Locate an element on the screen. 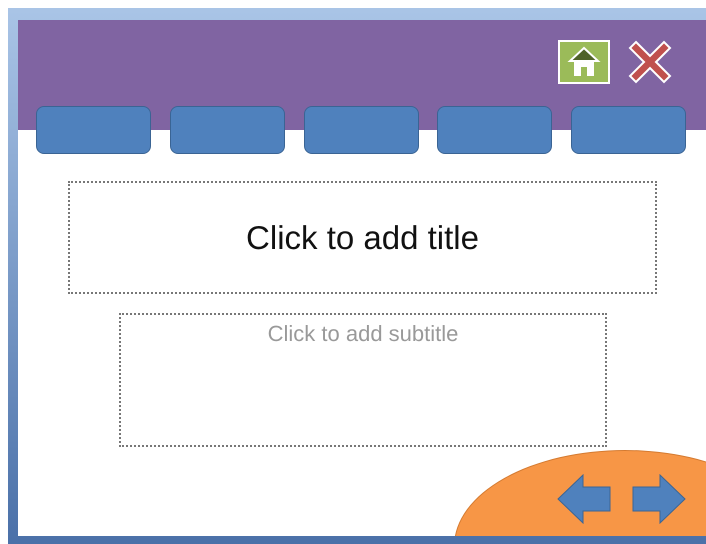 The height and width of the screenshot is (544, 706). forward-arrow-icon is located at coordinates (659, 499).